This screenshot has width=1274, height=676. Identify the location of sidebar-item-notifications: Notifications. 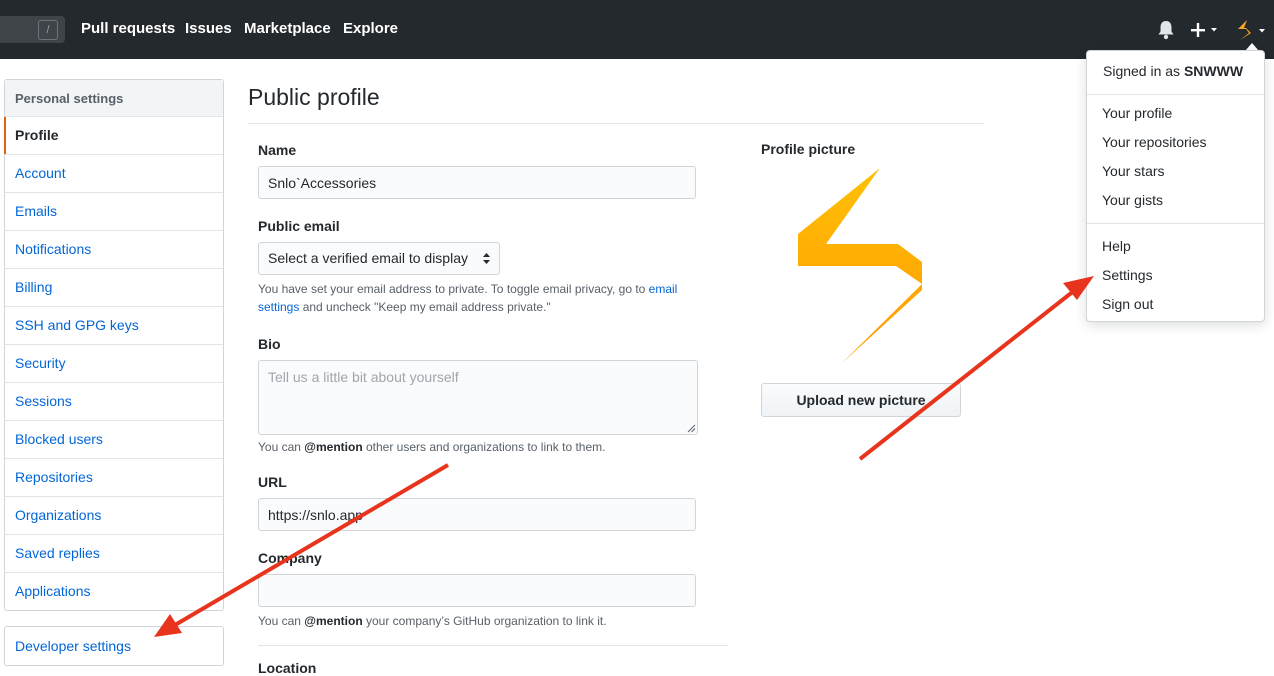
(114, 250).